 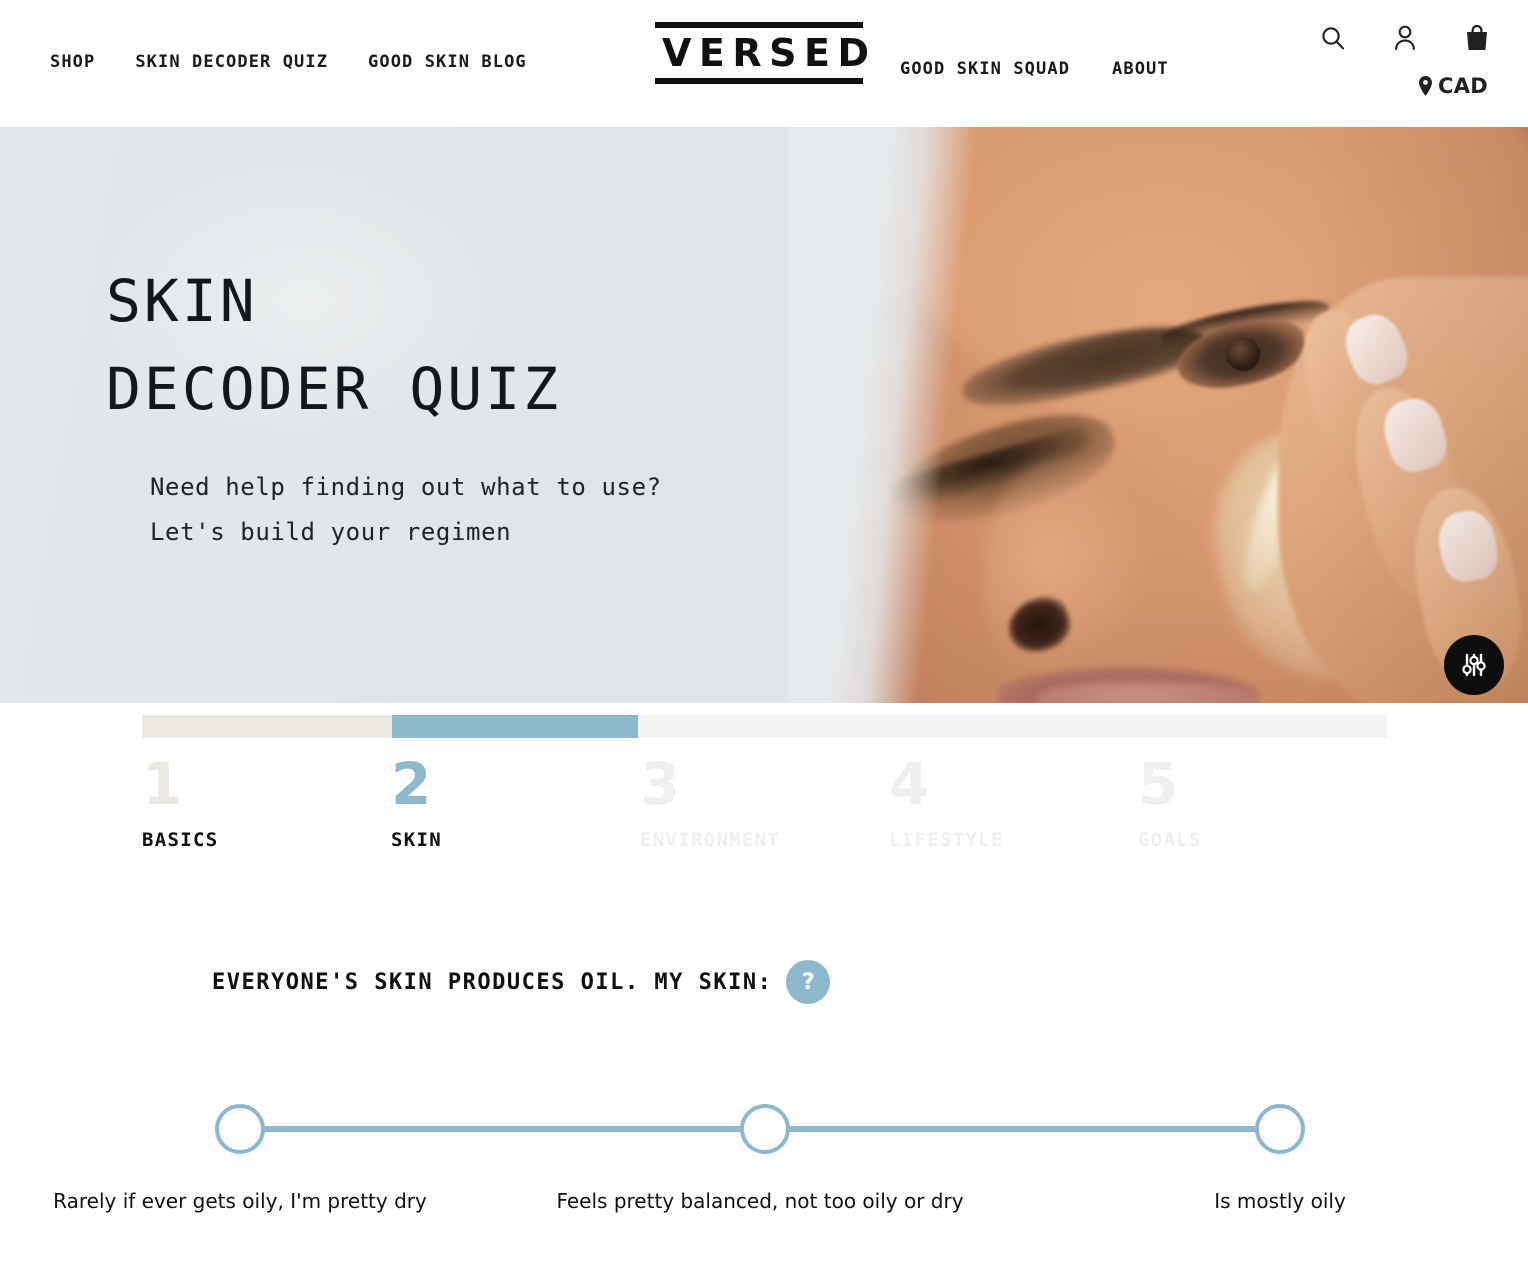 What do you see at coordinates (334, 389) in the screenshot?
I see `hero-title-line-2: DECODER QUIZ` at bounding box center [334, 389].